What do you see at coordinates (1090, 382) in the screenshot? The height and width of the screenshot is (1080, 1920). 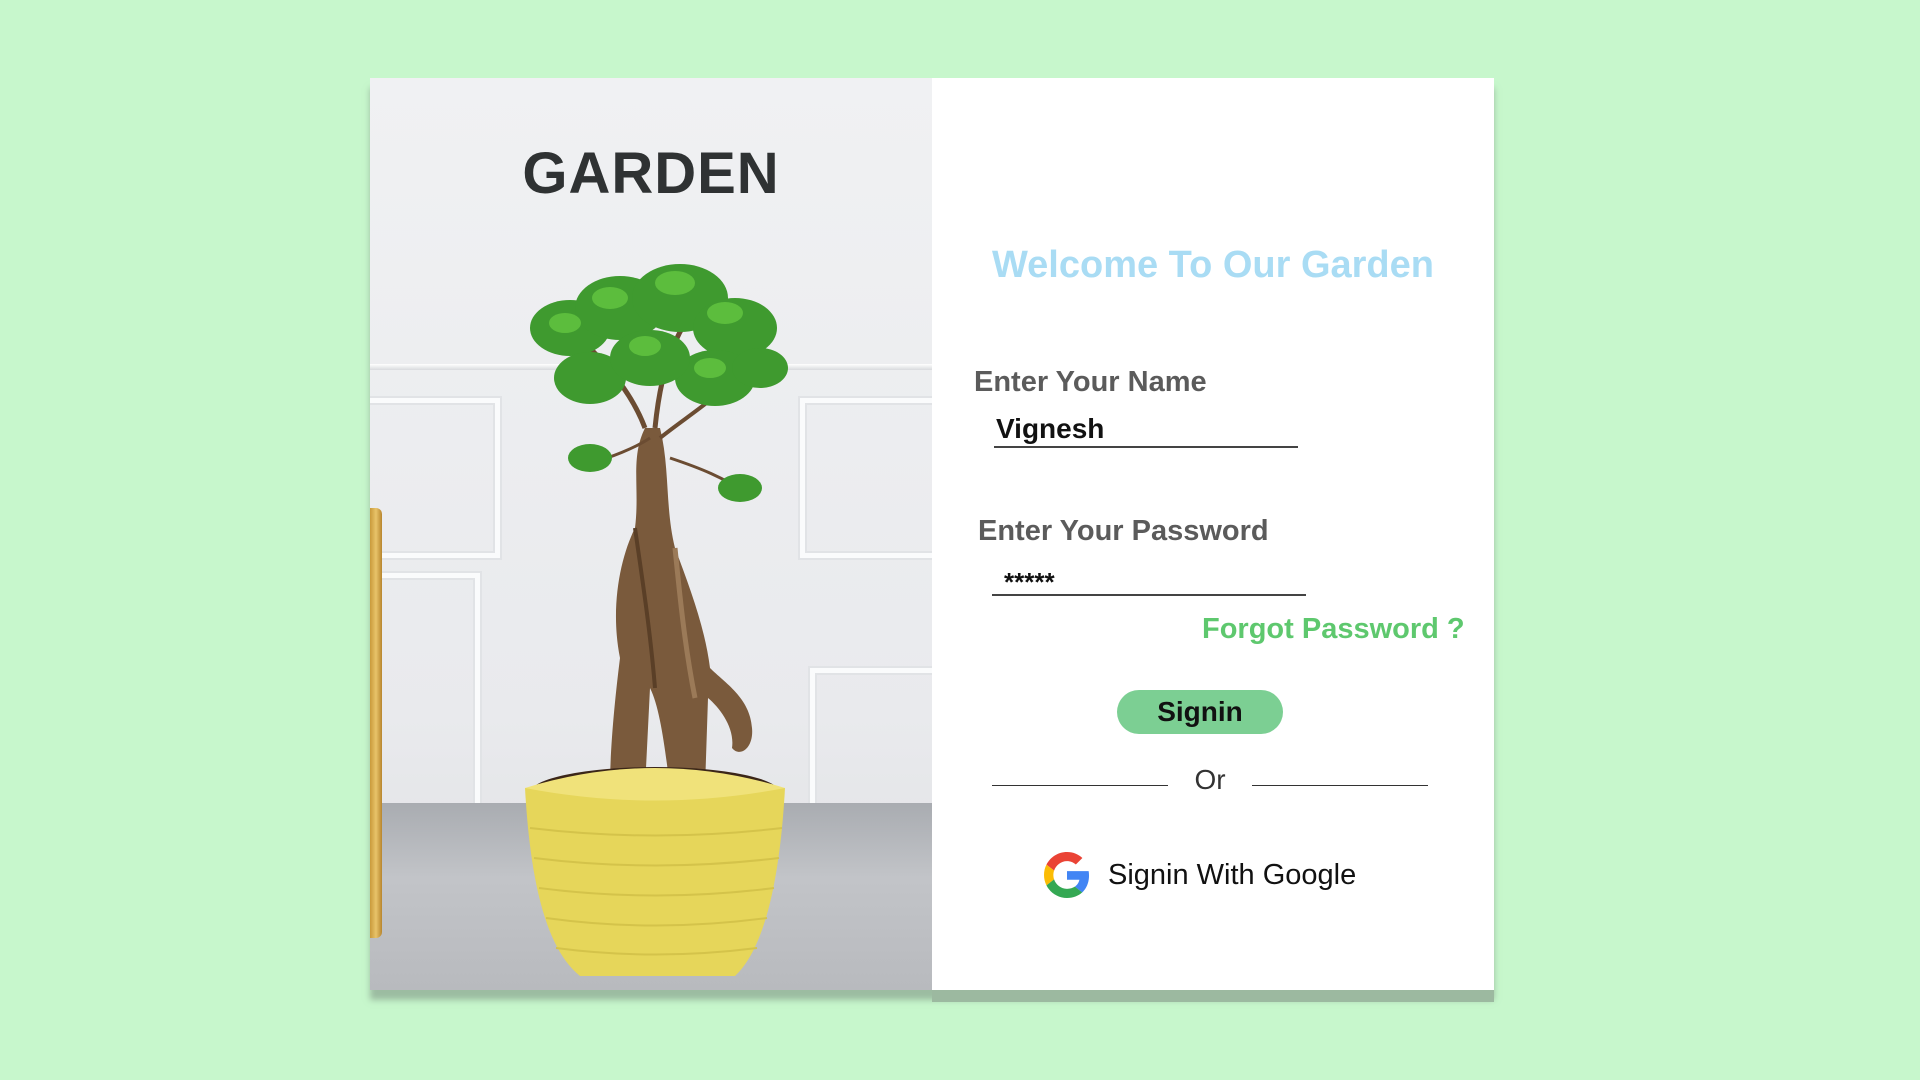 I see `name-label: Enter Your Name` at bounding box center [1090, 382].